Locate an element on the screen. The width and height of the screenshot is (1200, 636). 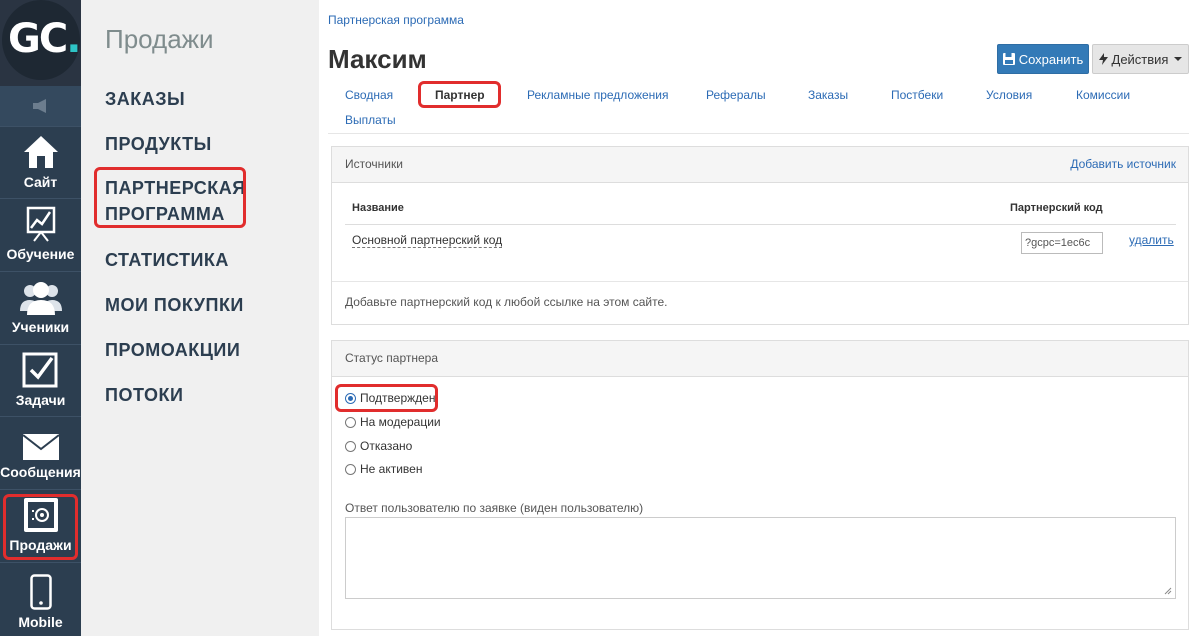
rail-item-label: Продажи is located at coordinates (40, 545).